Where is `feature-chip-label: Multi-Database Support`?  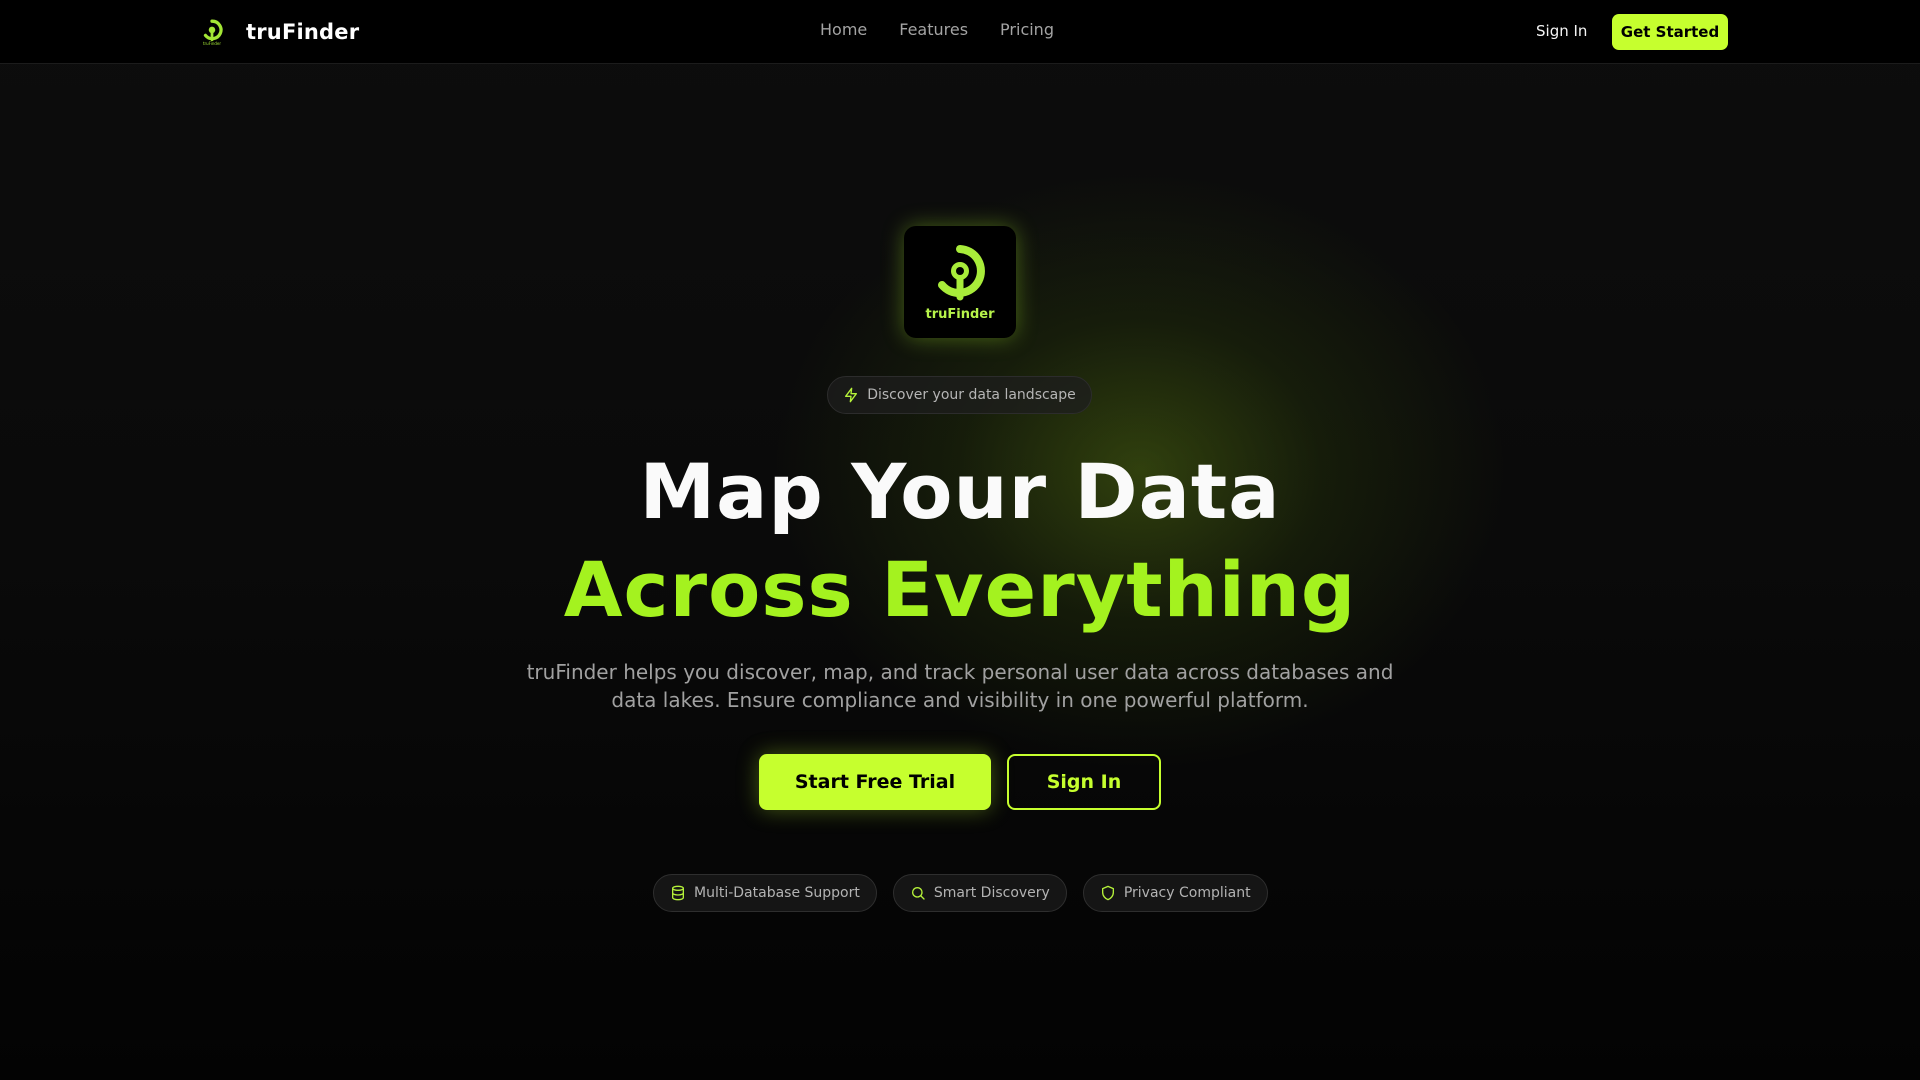 feature-chip-label: Multi-Database Support is located at coordinates (777, 893).